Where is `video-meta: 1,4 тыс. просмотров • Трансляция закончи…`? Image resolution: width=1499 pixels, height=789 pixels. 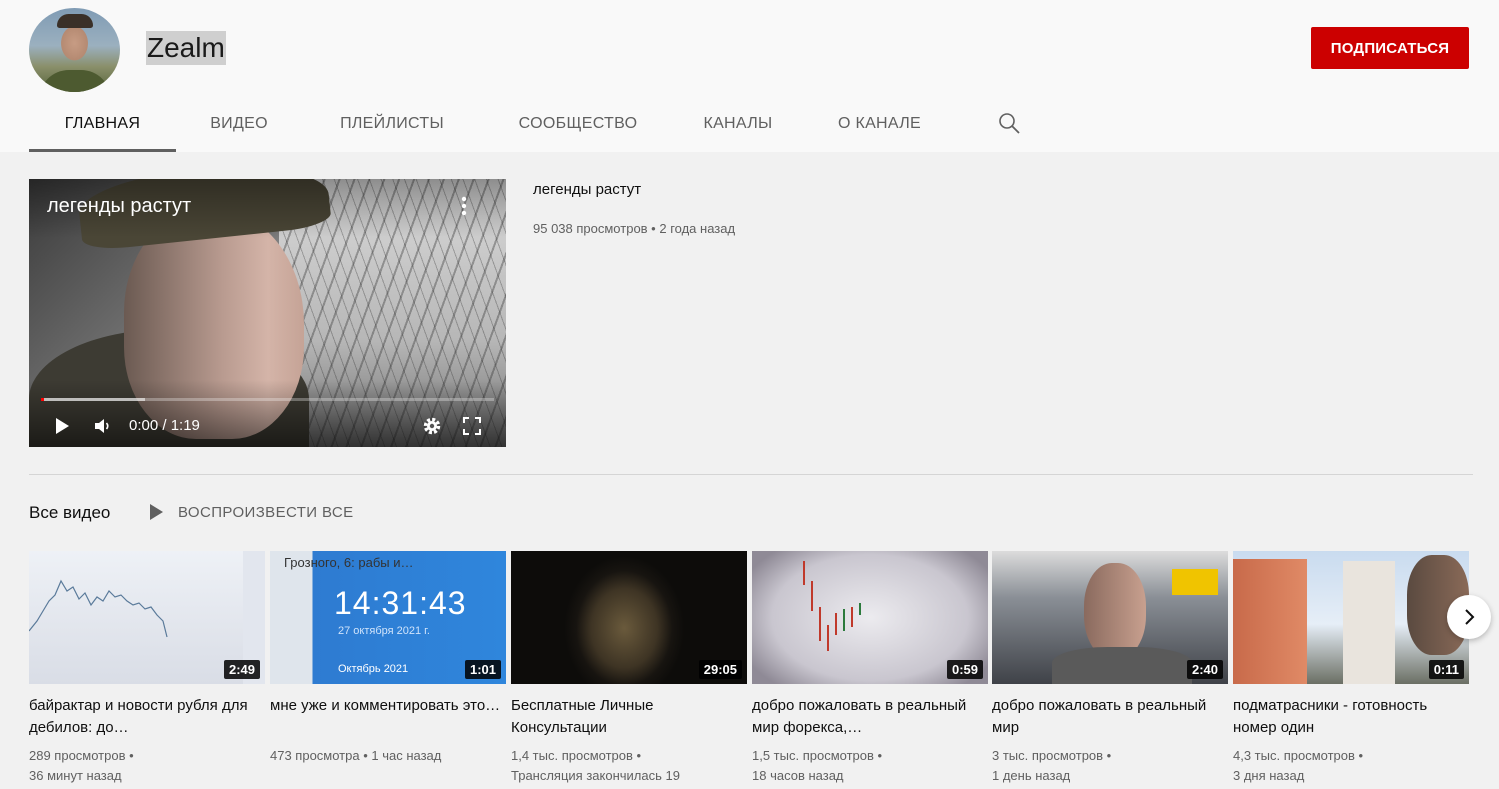
video-meta: 1,4 тыс. просмотров • Трансляция закончи… is located at coordinates (629, 766).